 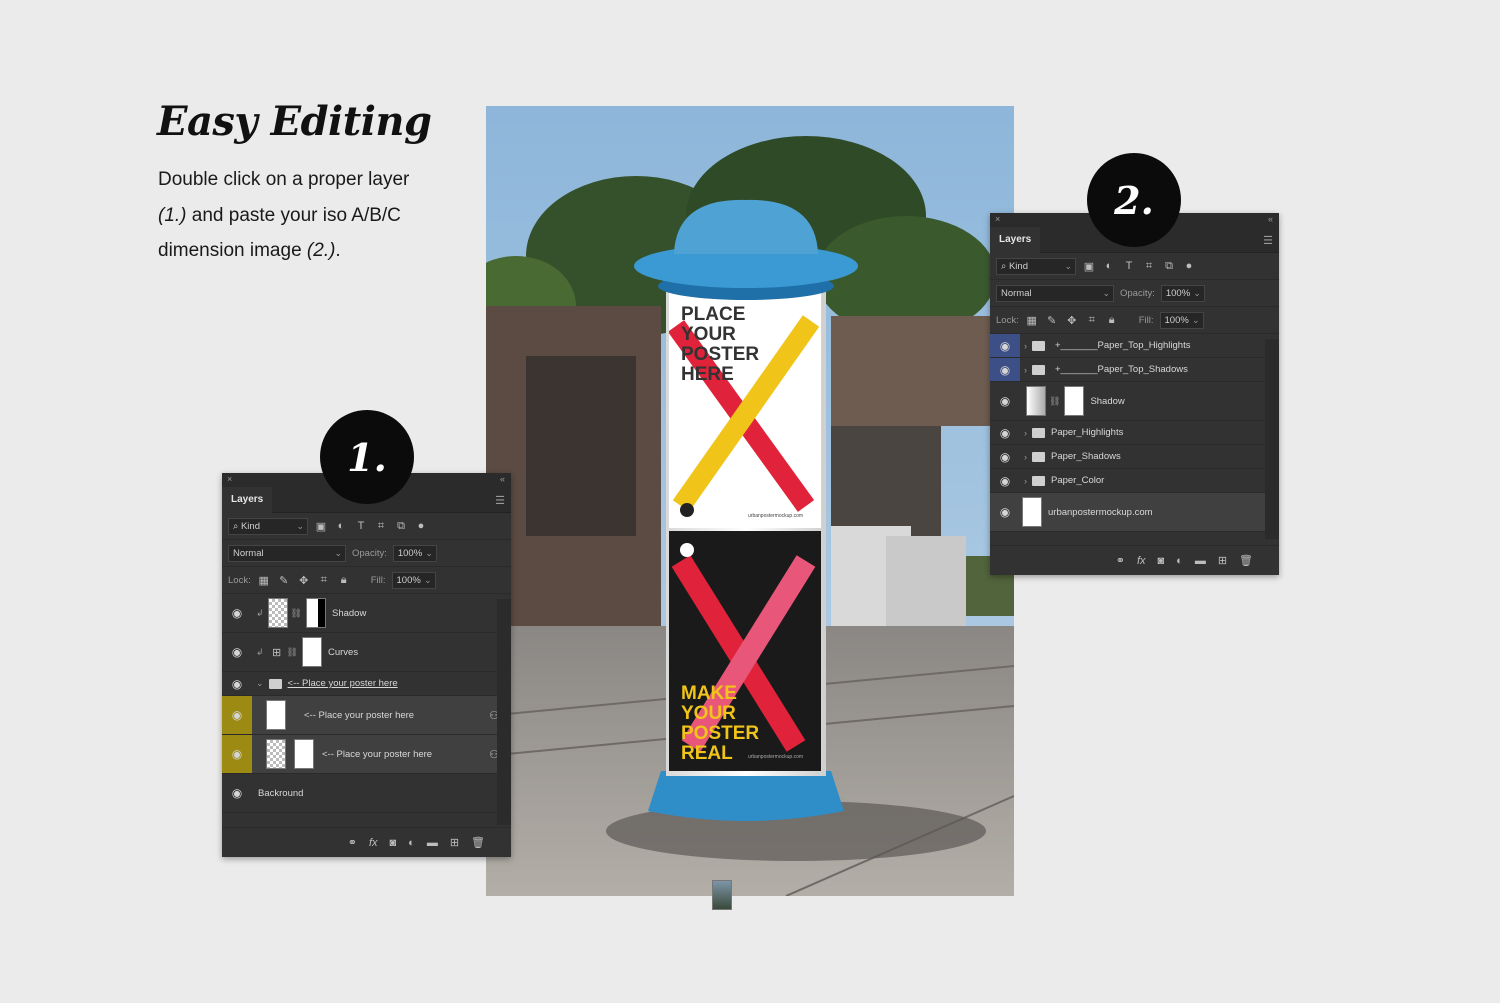 I want to click on folder-icon, so click(x=1038, y=432).